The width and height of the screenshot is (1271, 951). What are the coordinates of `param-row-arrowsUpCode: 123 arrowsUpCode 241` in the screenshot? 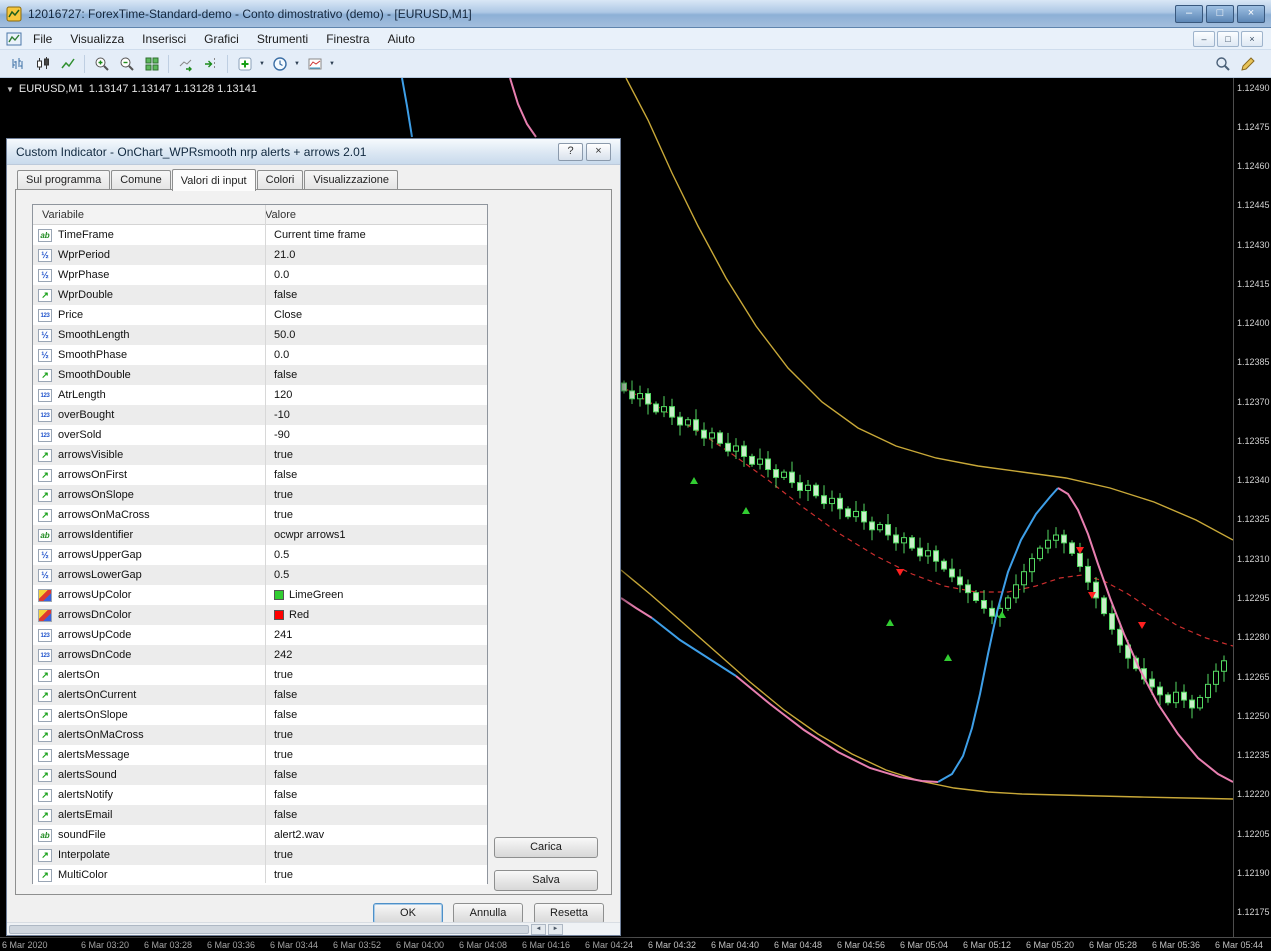 It's located at (260, 635).